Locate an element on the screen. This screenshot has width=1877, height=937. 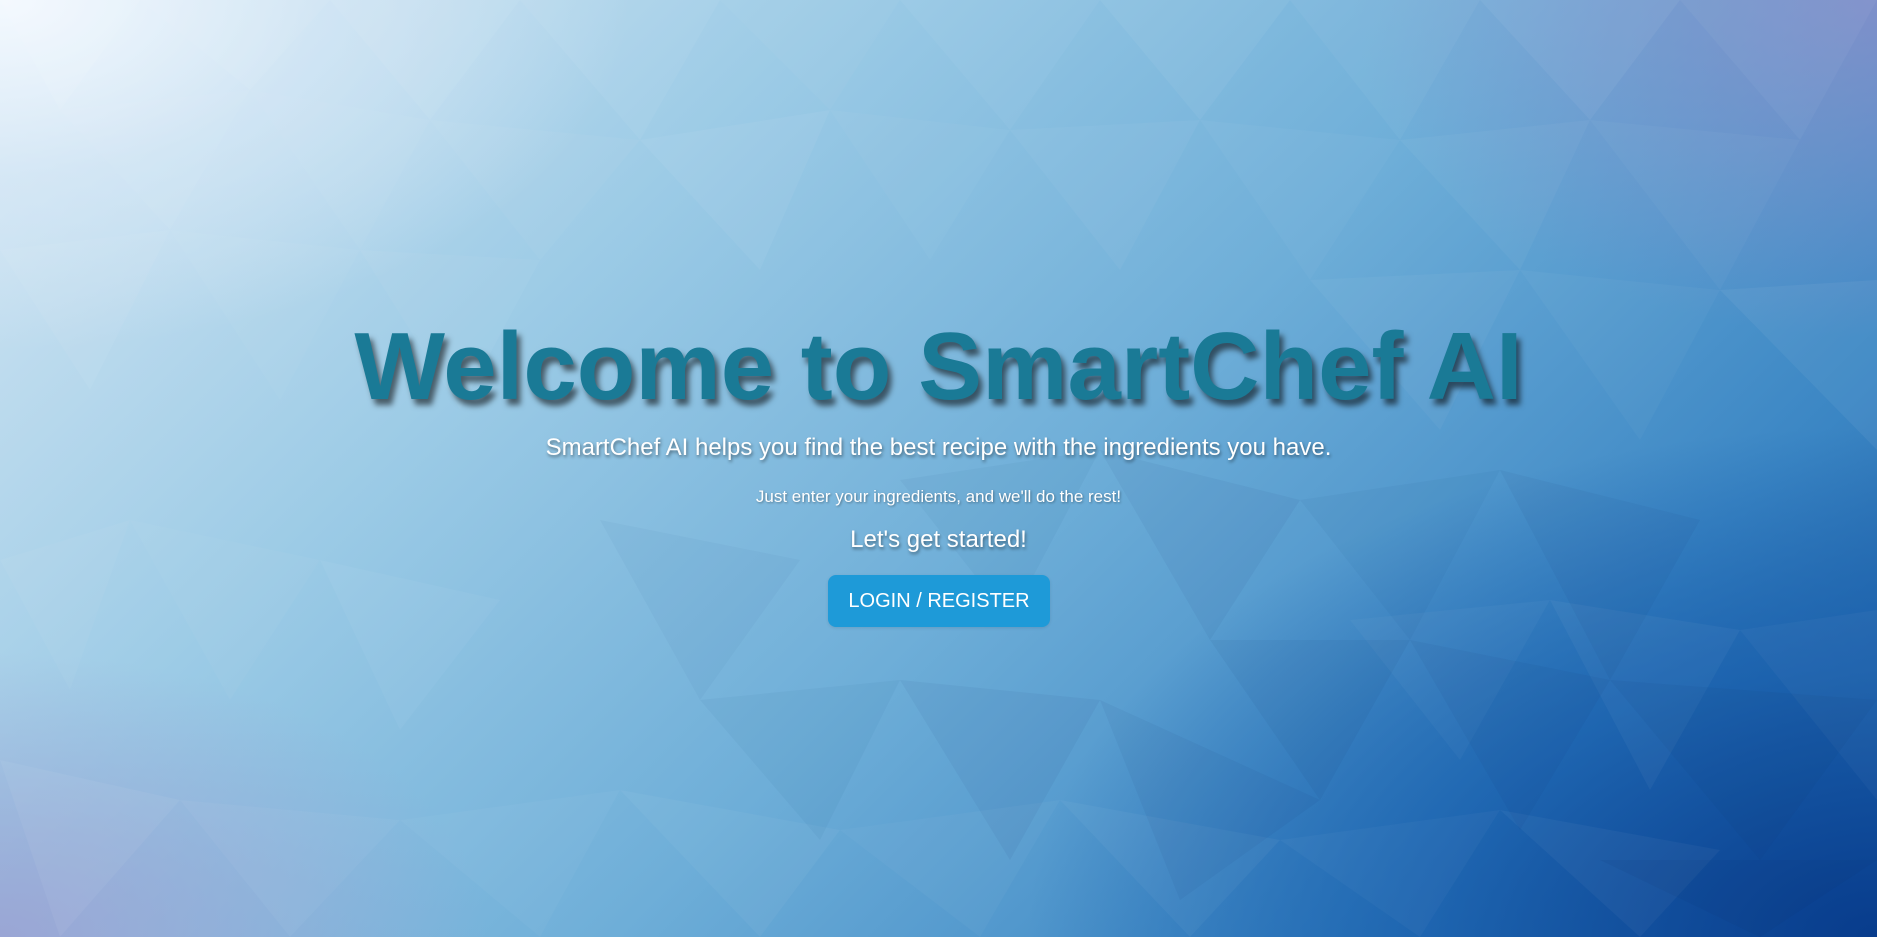
page-title: Welcome to SmartChef AI is located at coordinates (938, 366).